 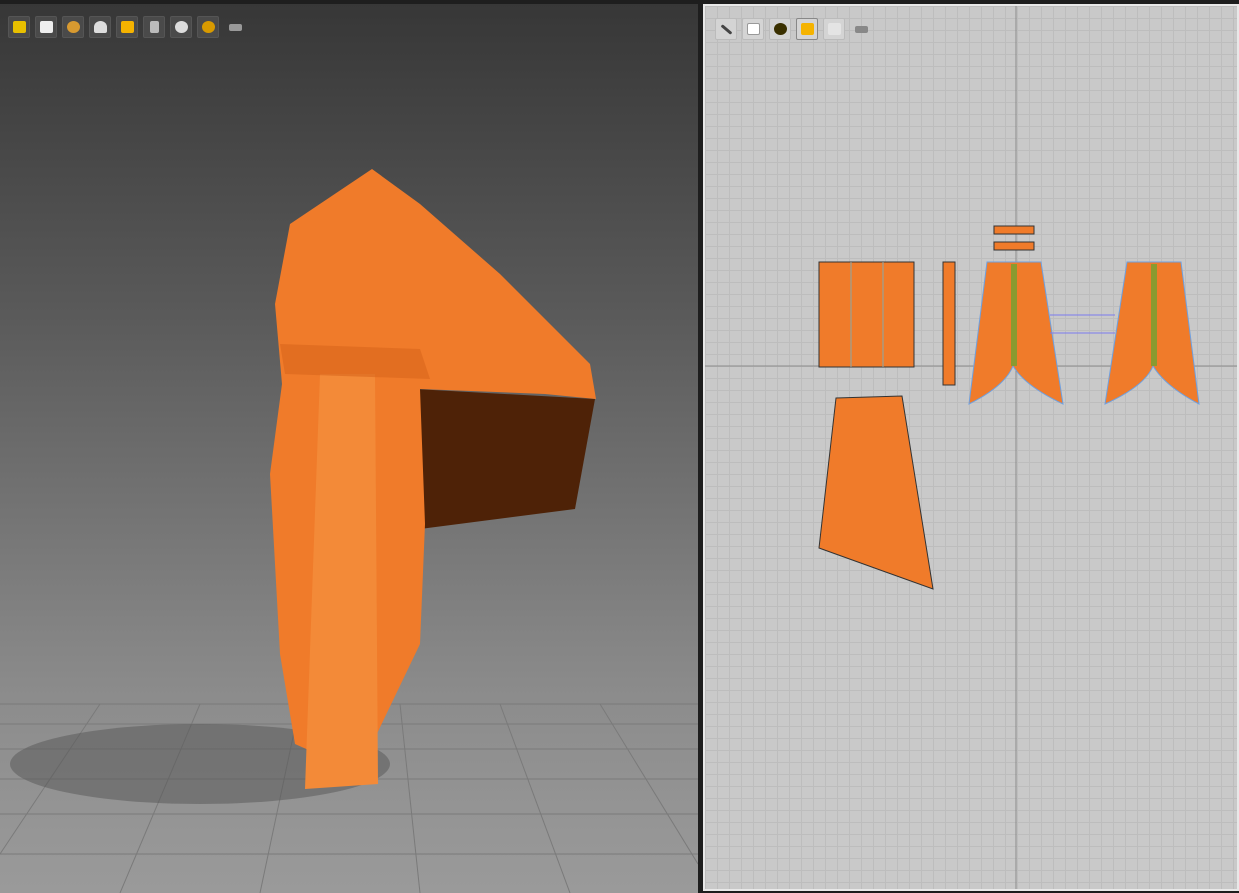 What do you see at coordinates (505, 459) in the screenshot?
I see `cape-inner` at bounding box center [505, 459].